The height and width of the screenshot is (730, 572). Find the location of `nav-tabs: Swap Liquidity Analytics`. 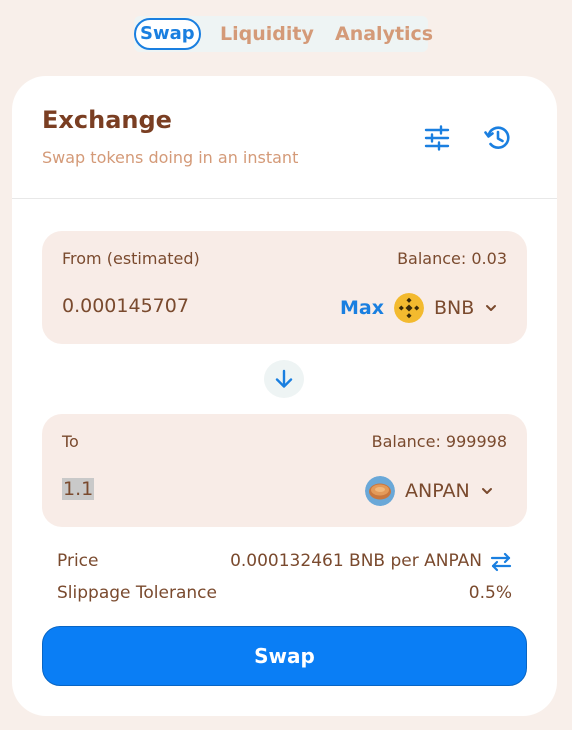

nav-tabs: Swap Liquidity Analytics is located at coordinates (283, 34).